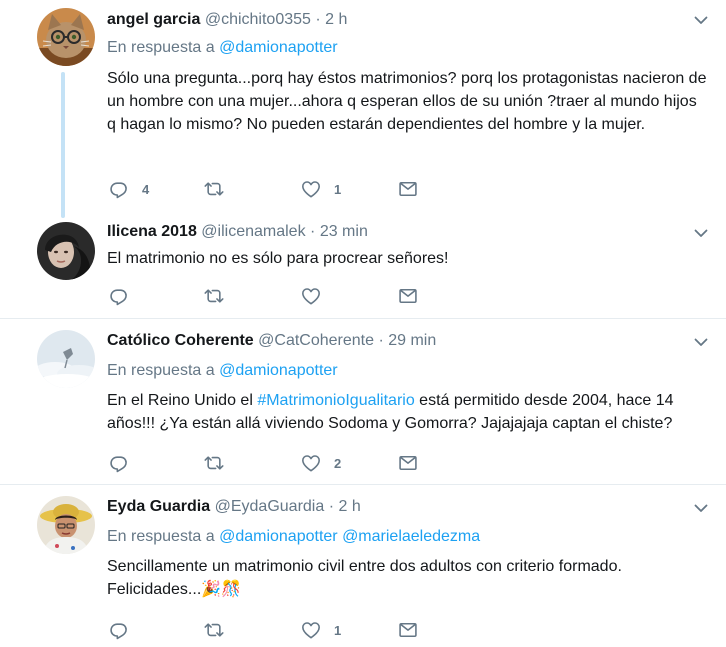  What do you see at coordinates (182, 400) in the screenshot?
I see `tweet-text-part: En el Reino Unido el` at bounding box center [182, 400].